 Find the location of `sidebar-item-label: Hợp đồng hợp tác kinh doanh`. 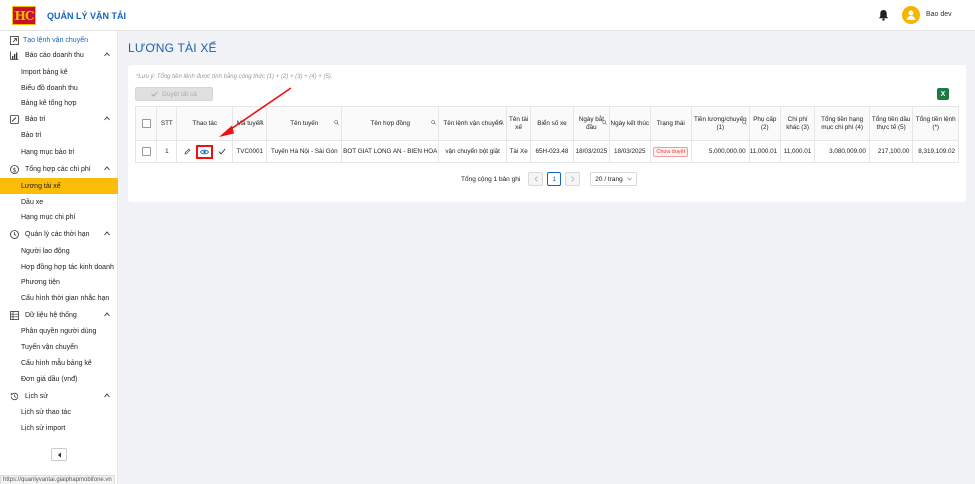

sidebar-item-label: Hợp đồng hợp tác kinh doanh is located at coordinates (67, 267).